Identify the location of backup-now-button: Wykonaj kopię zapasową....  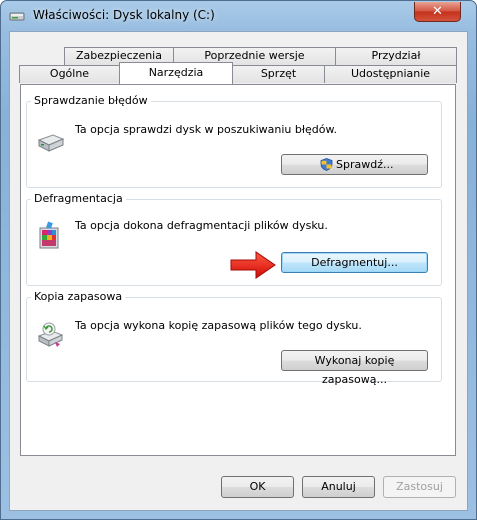
(354, 368).